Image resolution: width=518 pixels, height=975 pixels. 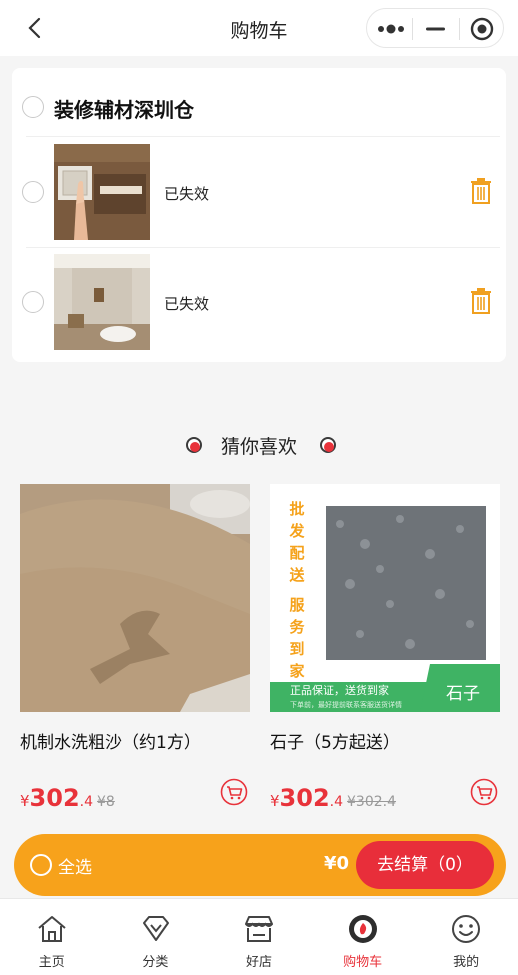 What do you see at coordinates (346, 704) in the screenshot?
I see `svg-text: 下单前，最好提前联系客服送货详情` at bounding box center [346, 704].